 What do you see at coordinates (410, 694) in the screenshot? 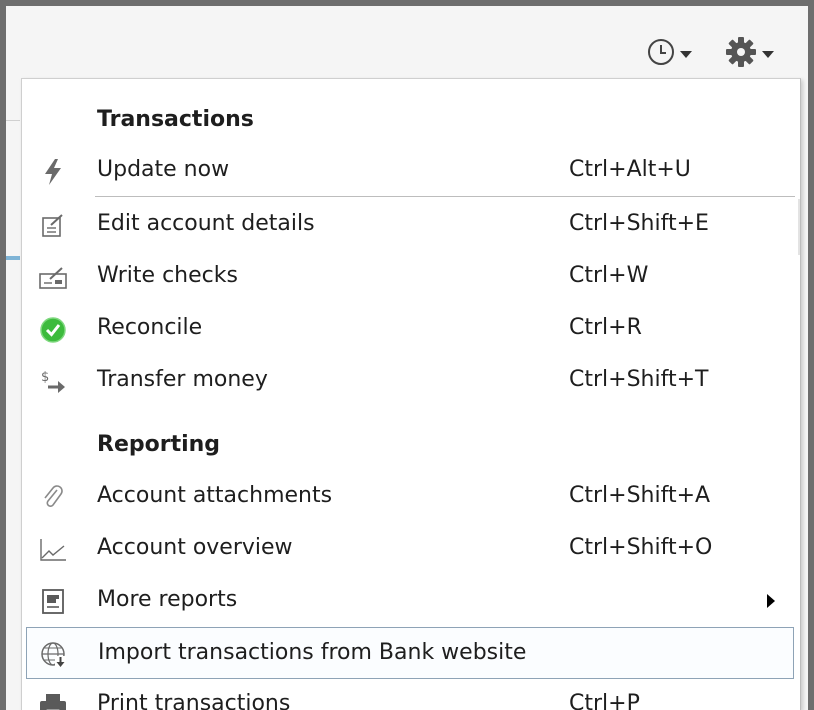
I see `menu-item-print-transactions: Print transactions Ctrl+P` at bounding box center [410, 694].